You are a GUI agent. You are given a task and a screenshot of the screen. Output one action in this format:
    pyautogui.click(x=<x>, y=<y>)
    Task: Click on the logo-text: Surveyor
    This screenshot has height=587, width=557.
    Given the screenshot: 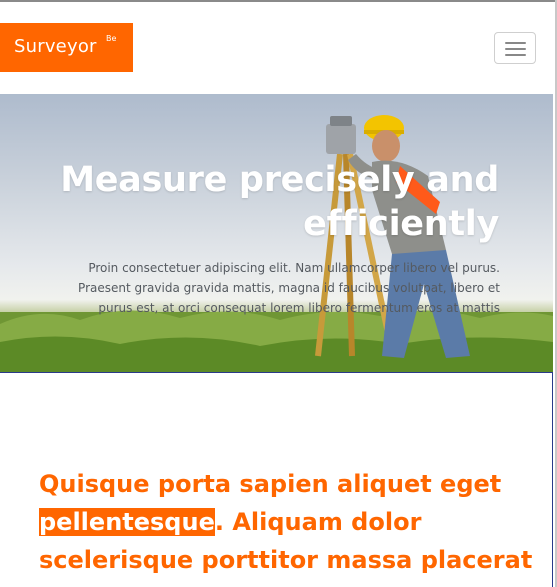 What is the action you would take?
    pyautogui.click(x=55, y=46)
    